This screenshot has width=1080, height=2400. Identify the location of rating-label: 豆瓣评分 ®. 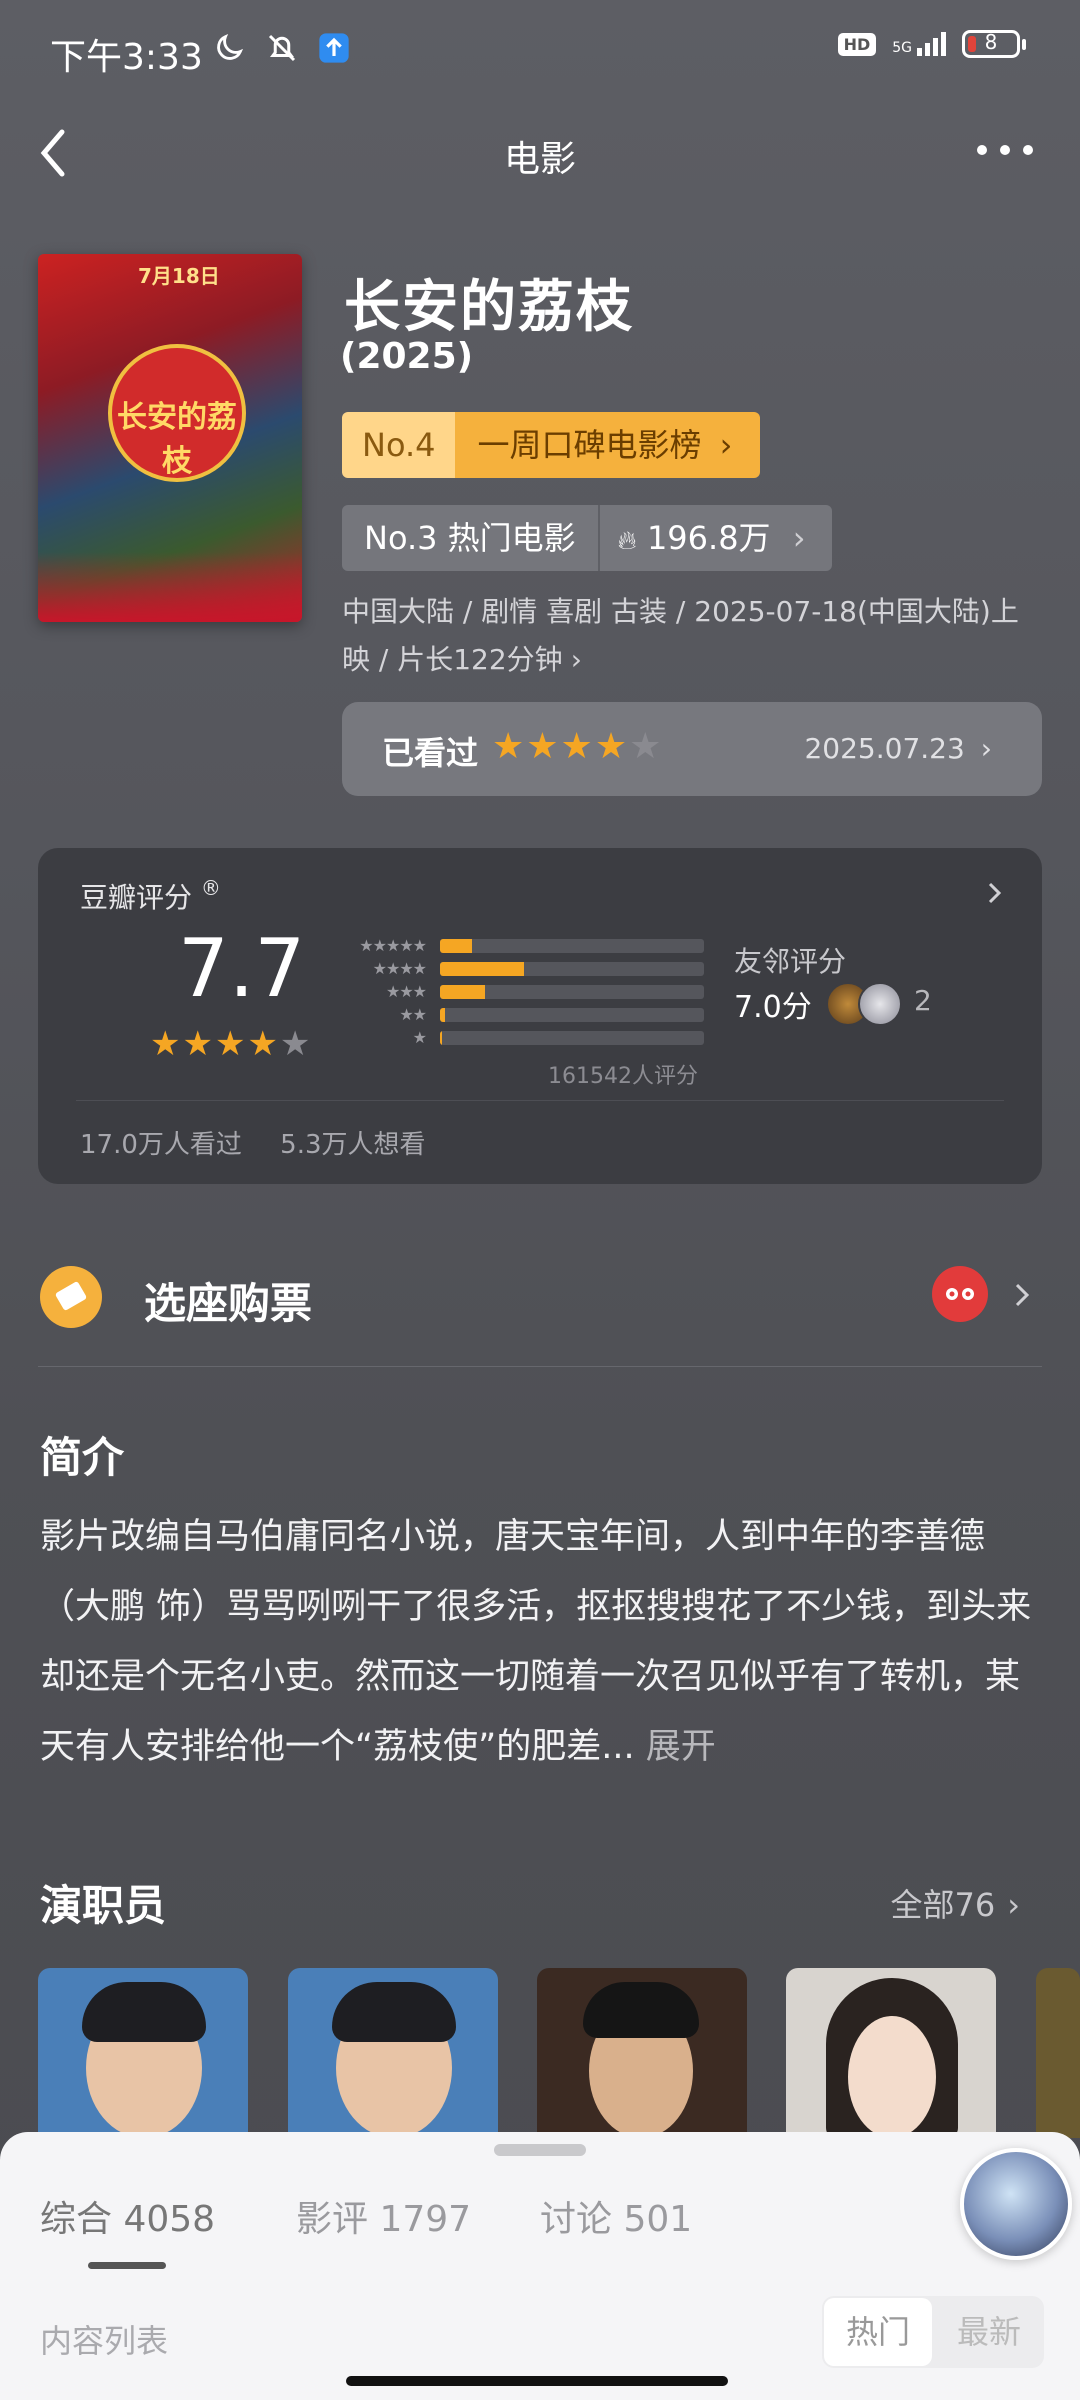
(150, 895).